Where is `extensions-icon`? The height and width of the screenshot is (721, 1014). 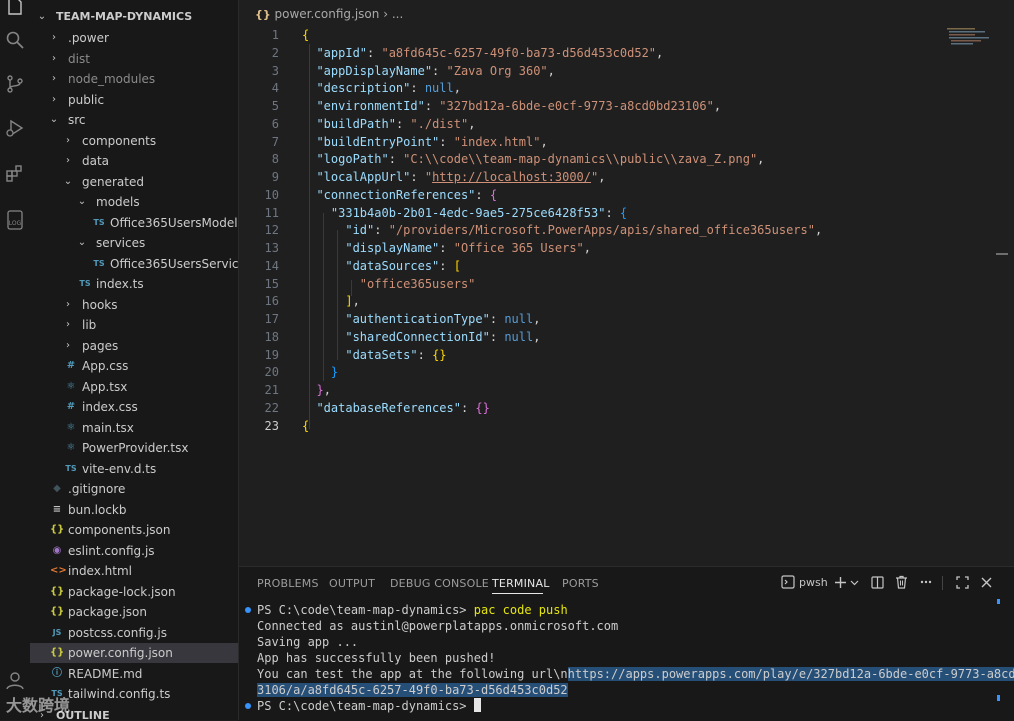
extensions-icon is located at coordinates (15, 174).